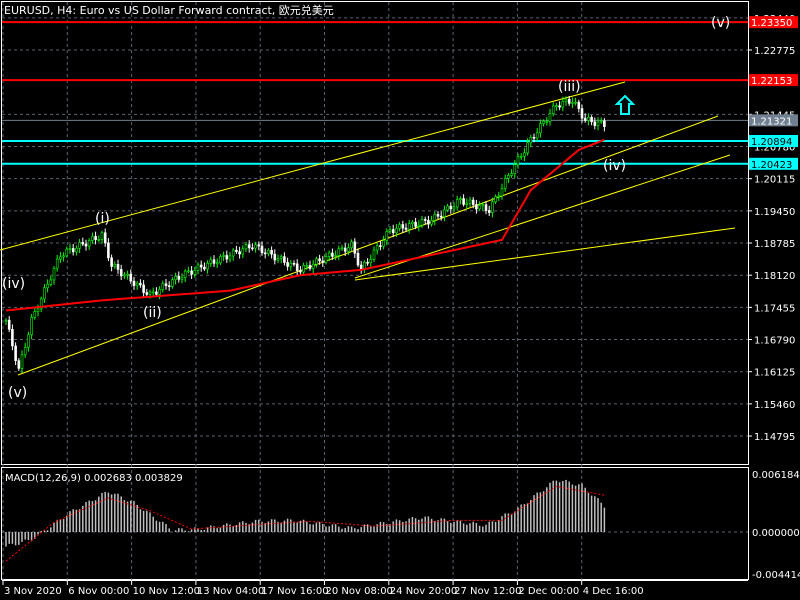 This screenshot has height=600, width=800. What do you see at coordinates (774, 437) in the screenshot?
I see `price-tick-label: 1.14795` at bounding box center [774, 437].